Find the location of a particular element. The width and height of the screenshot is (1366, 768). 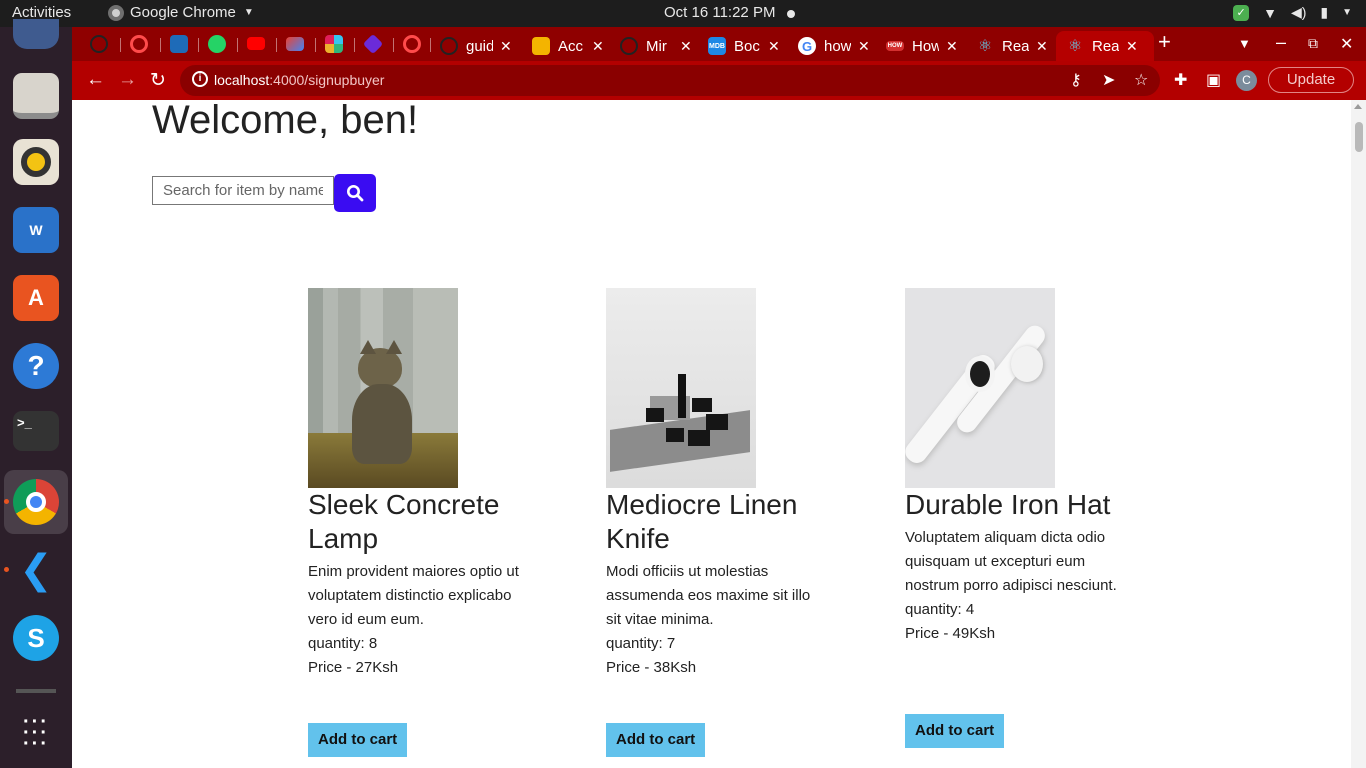

product-quantity: quantity: 7 is located at coordinates (641, 643).